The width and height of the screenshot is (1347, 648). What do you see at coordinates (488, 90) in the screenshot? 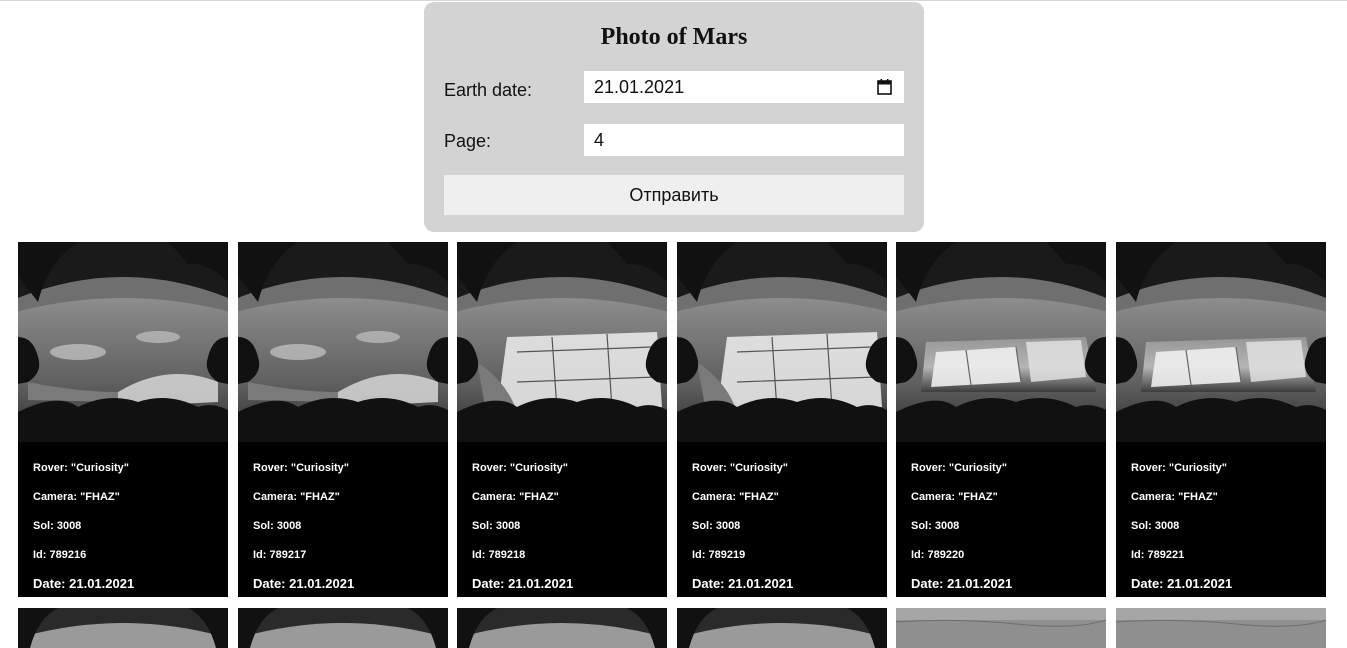
I see `earth-date-label: Earth date:` at bounding box center [488, 90].